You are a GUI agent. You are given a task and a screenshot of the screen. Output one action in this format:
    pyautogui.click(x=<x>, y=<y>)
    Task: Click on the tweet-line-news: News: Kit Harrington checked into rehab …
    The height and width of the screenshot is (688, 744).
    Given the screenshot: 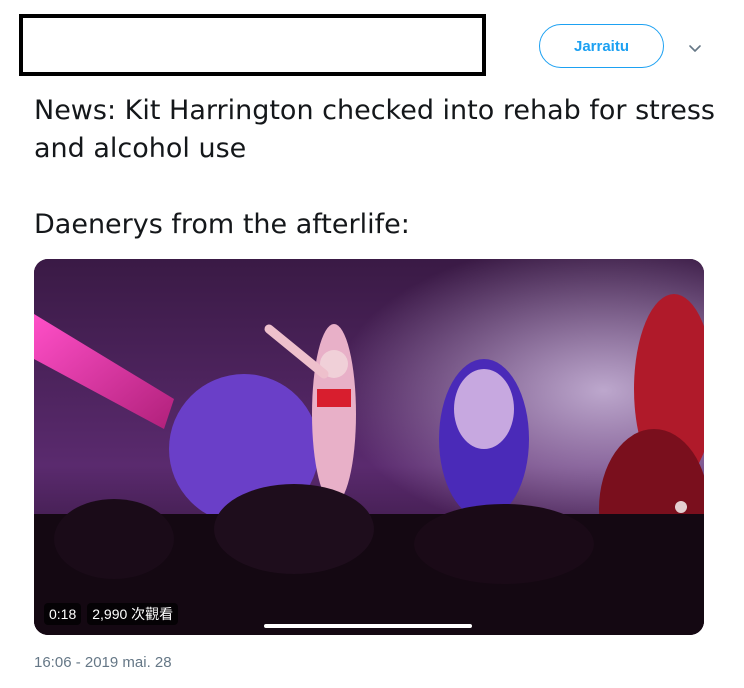 What is the action you would take?
    pyautogui.click(x=374, y=129)
    